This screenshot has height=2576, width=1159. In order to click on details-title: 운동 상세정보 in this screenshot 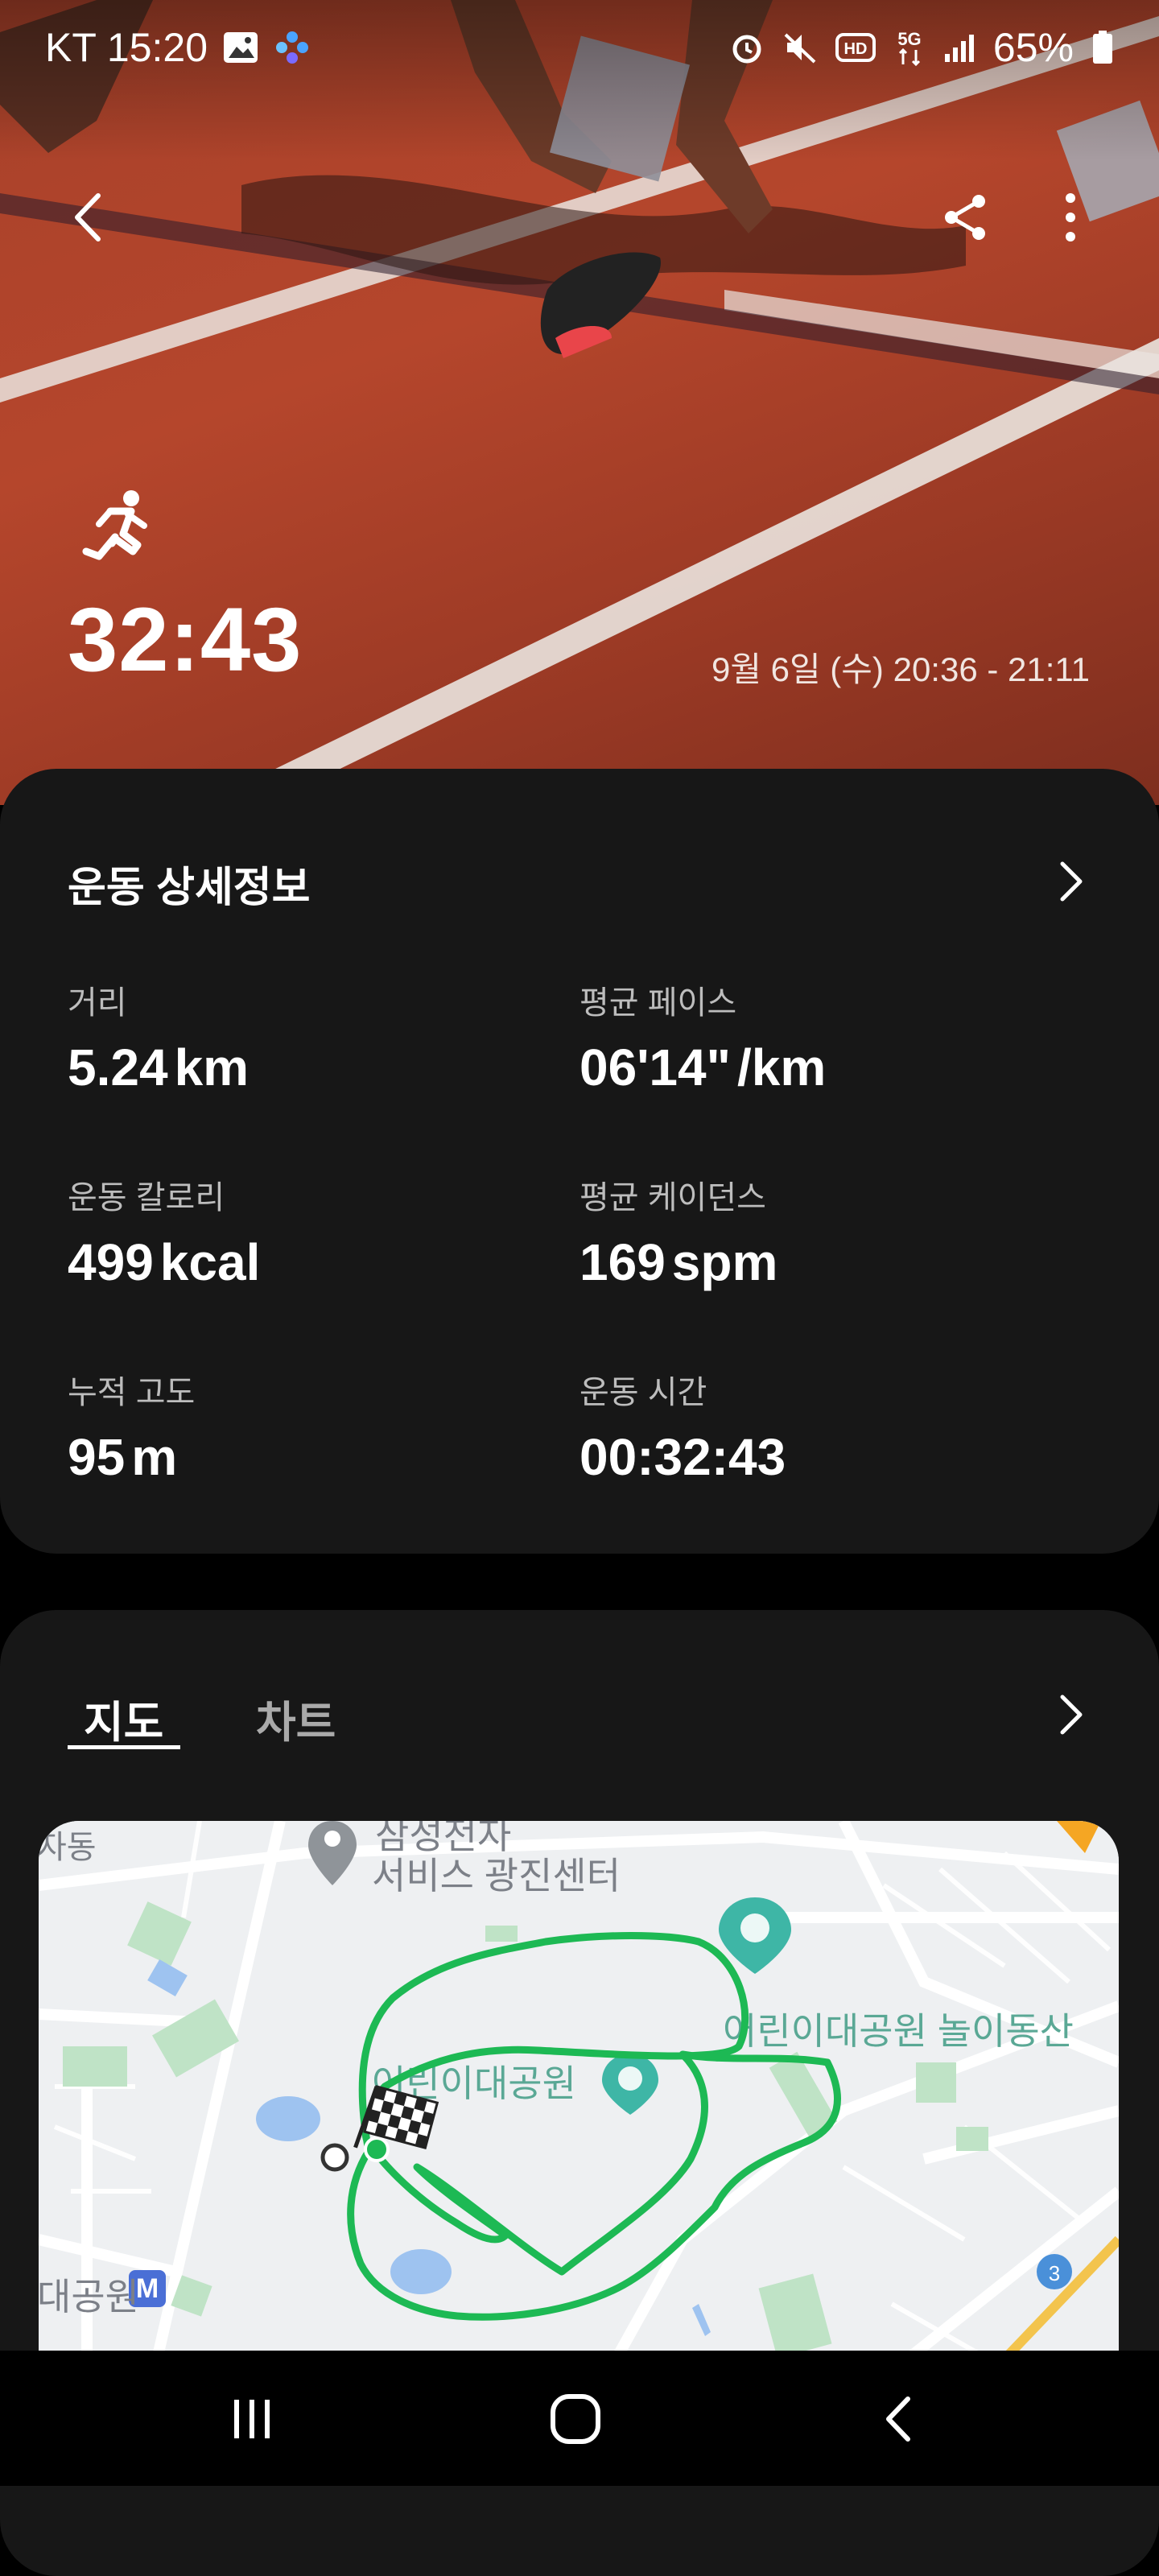, I will do `click(189, 888)`.